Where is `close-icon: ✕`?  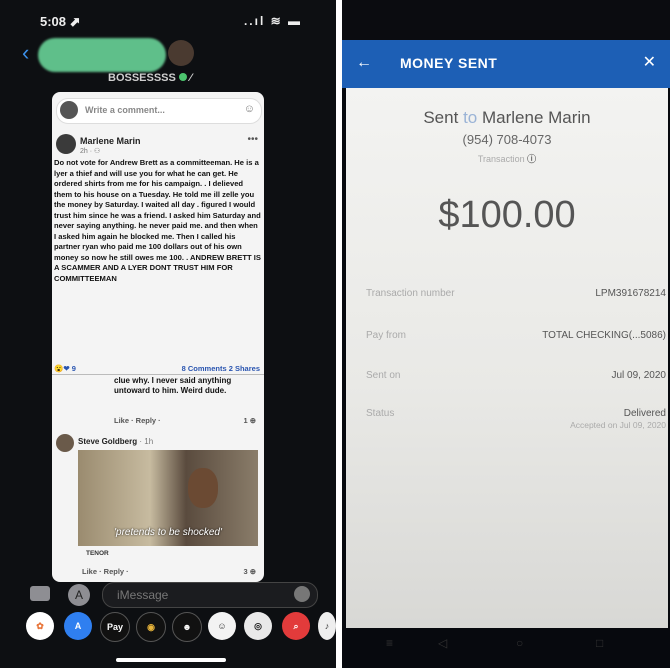
close-icon: ✕ is located at coordinates (649, 62).